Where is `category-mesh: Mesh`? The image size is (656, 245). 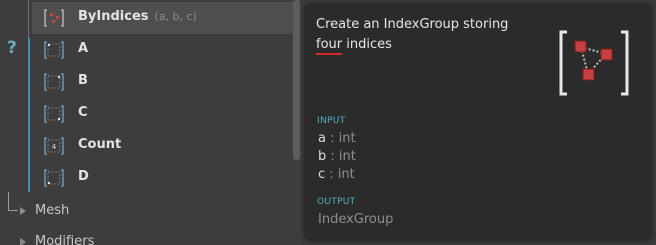
category-mesh: Mesh is located at coordinates (44, 210).